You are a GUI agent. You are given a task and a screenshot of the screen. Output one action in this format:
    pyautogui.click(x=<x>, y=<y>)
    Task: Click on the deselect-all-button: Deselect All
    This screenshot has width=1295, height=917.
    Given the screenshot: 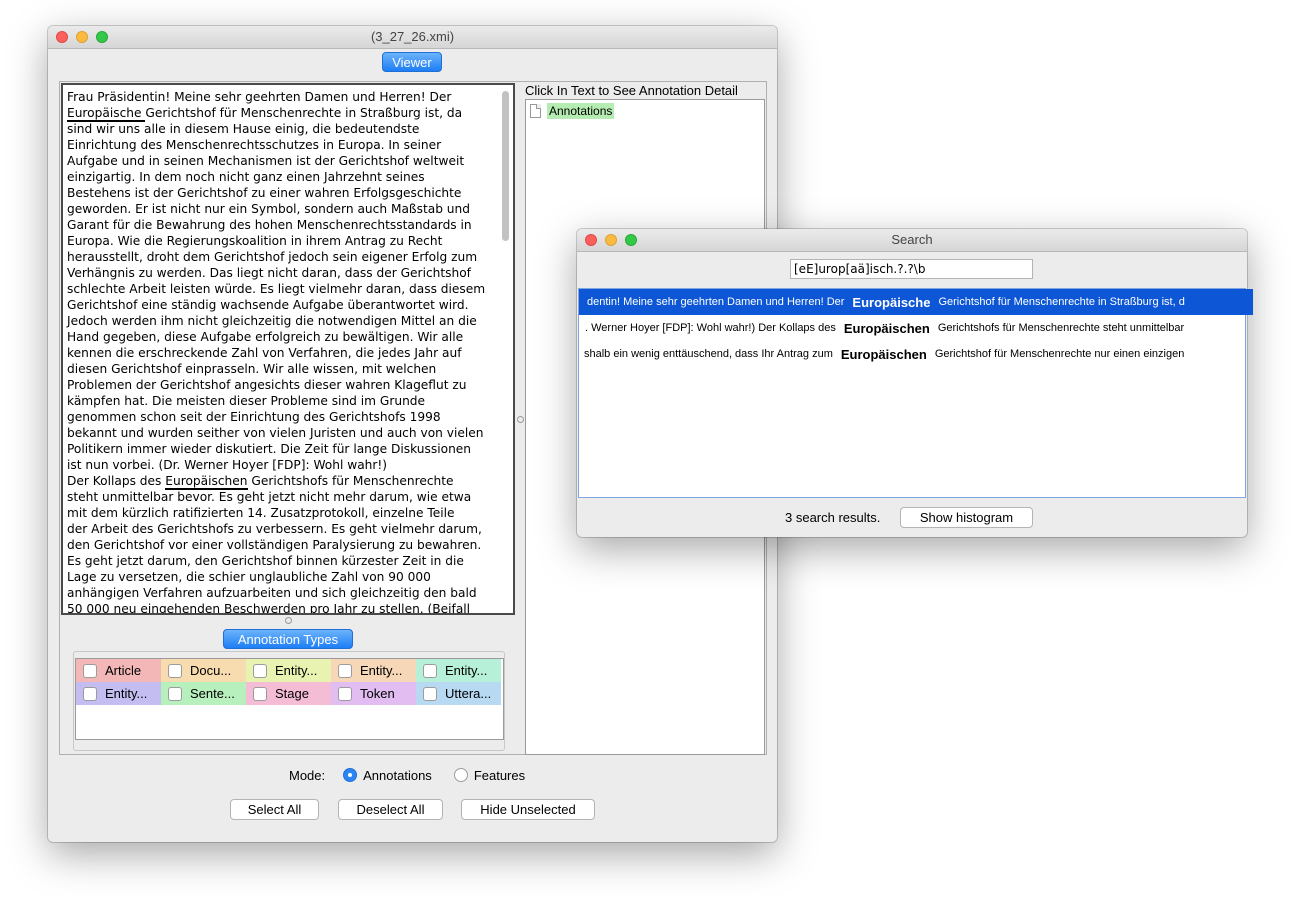 What is the action you would take?
    pyautogui.click(x=390, y=809)
    